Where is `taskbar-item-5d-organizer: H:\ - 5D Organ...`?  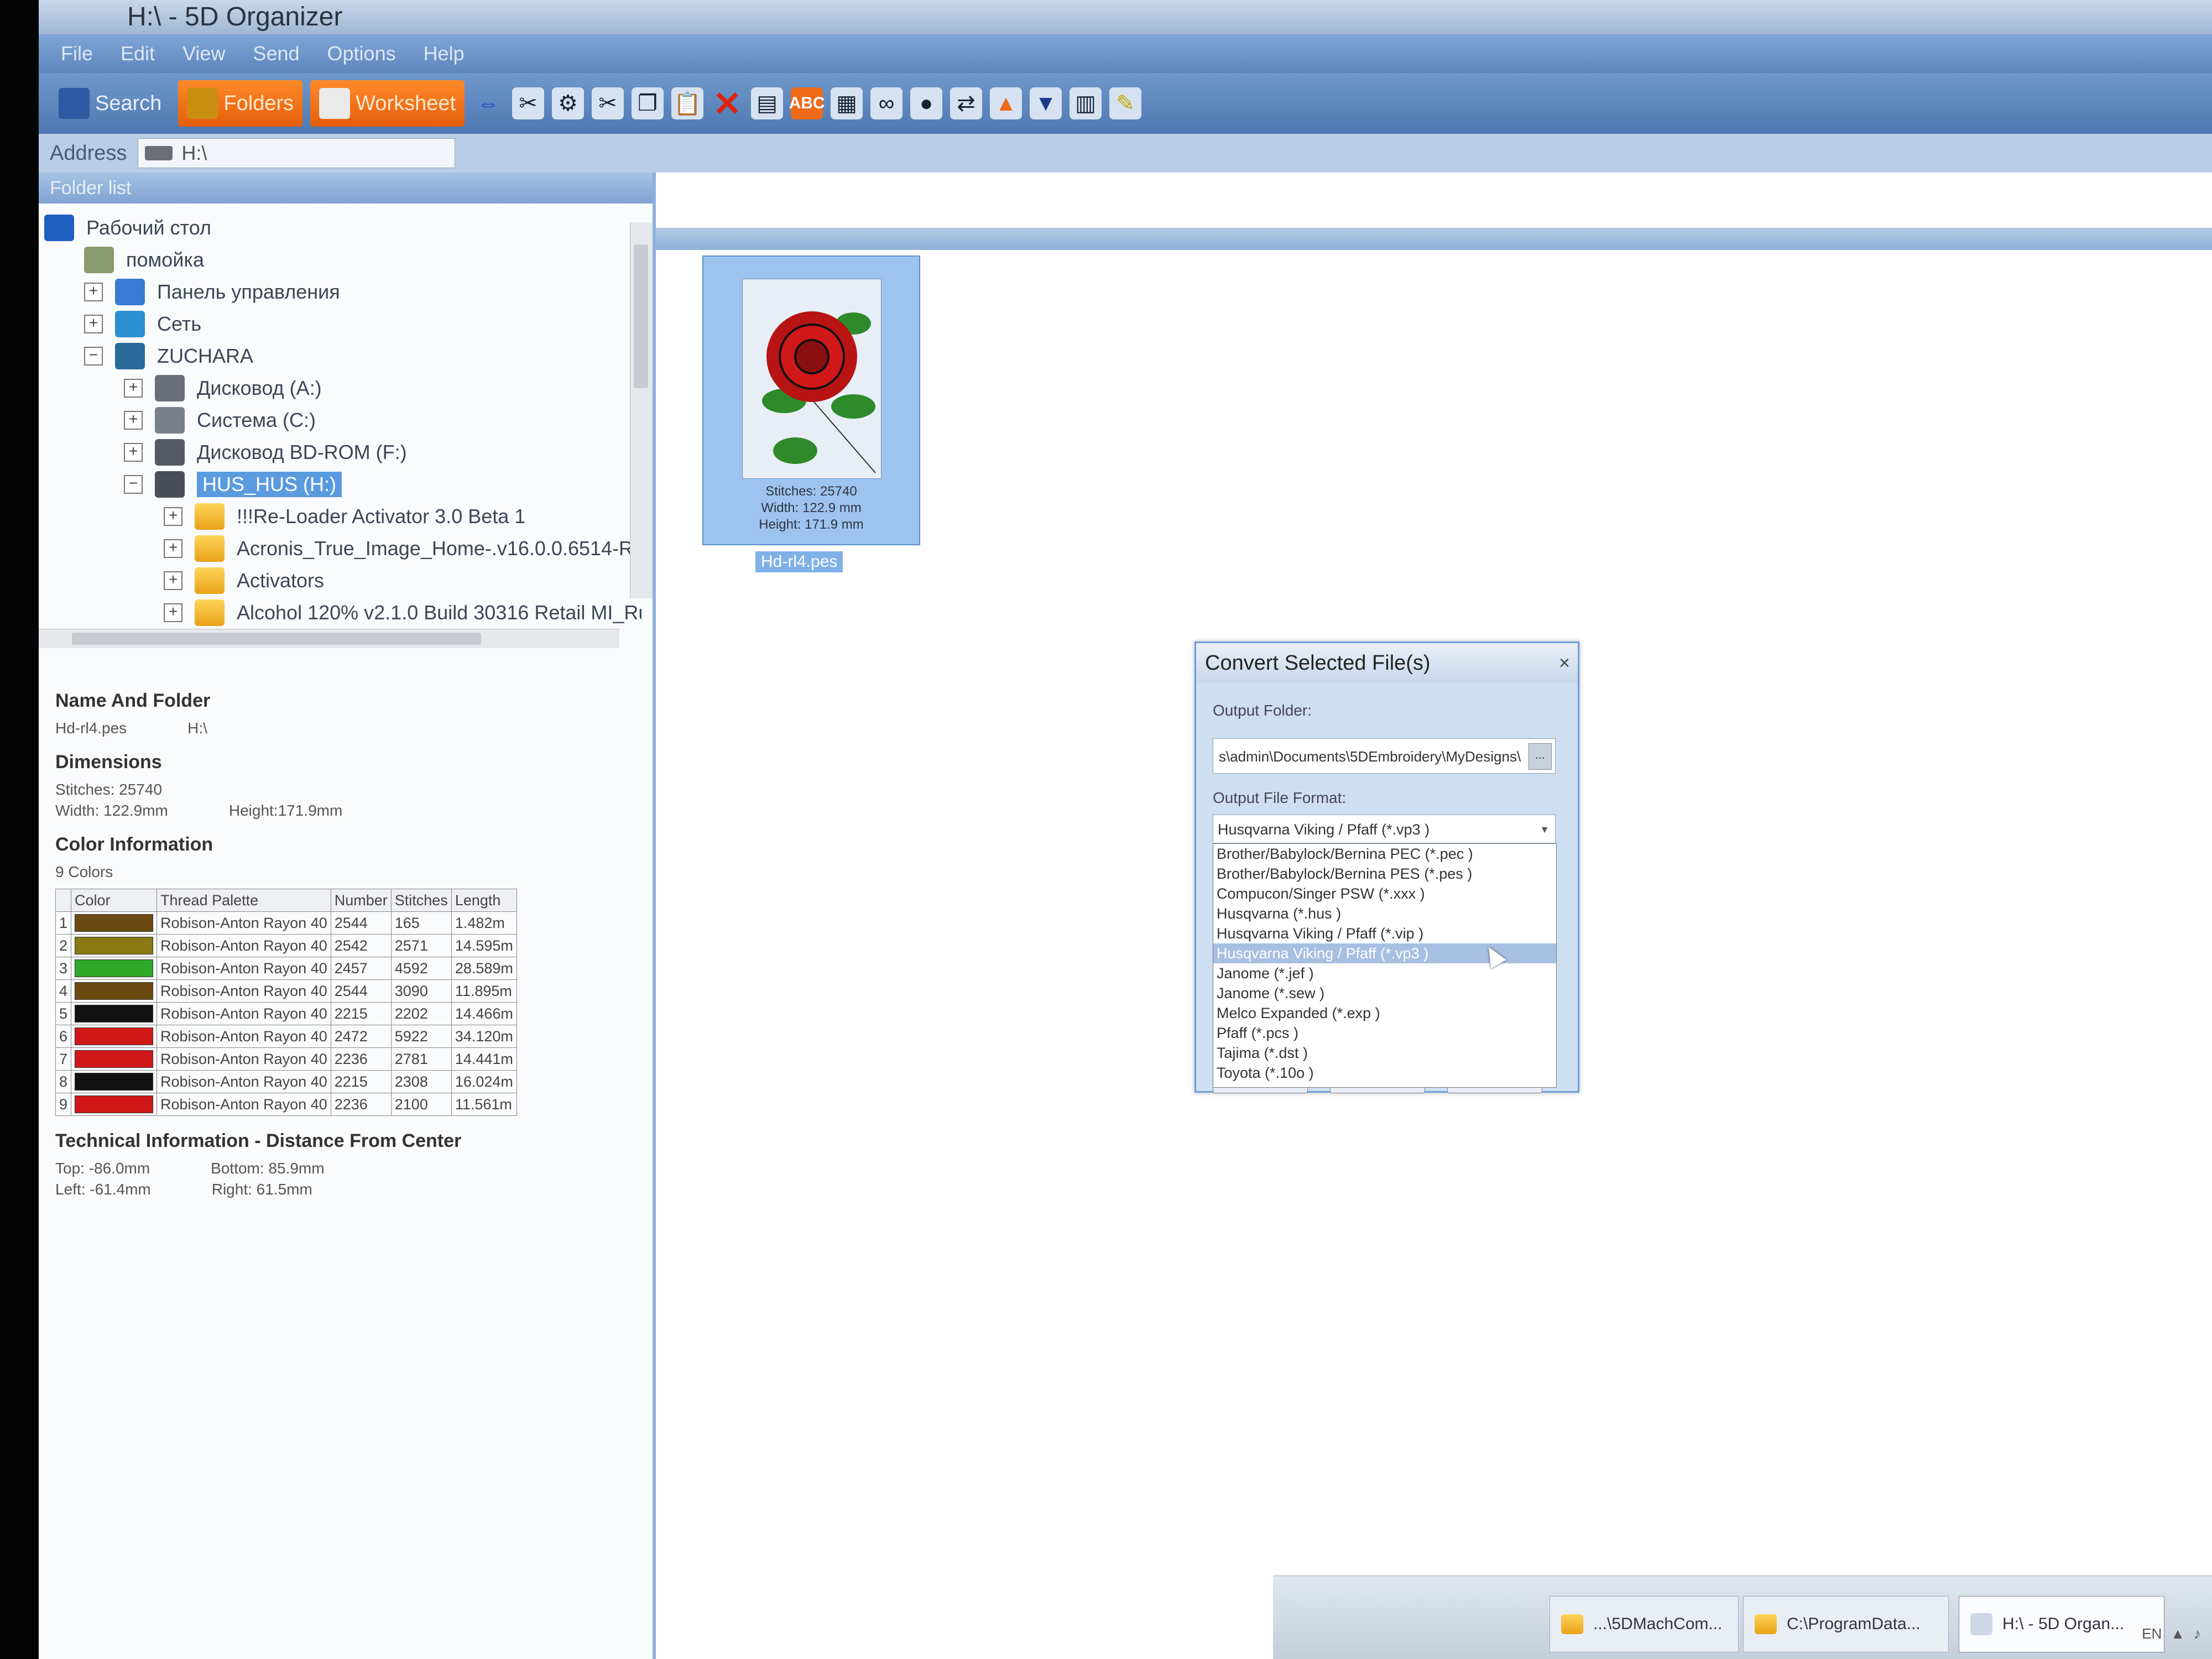 taskbar-item-5d-organizer: H:\ - 5D Organ... is located at coordinates (2062, 1624).